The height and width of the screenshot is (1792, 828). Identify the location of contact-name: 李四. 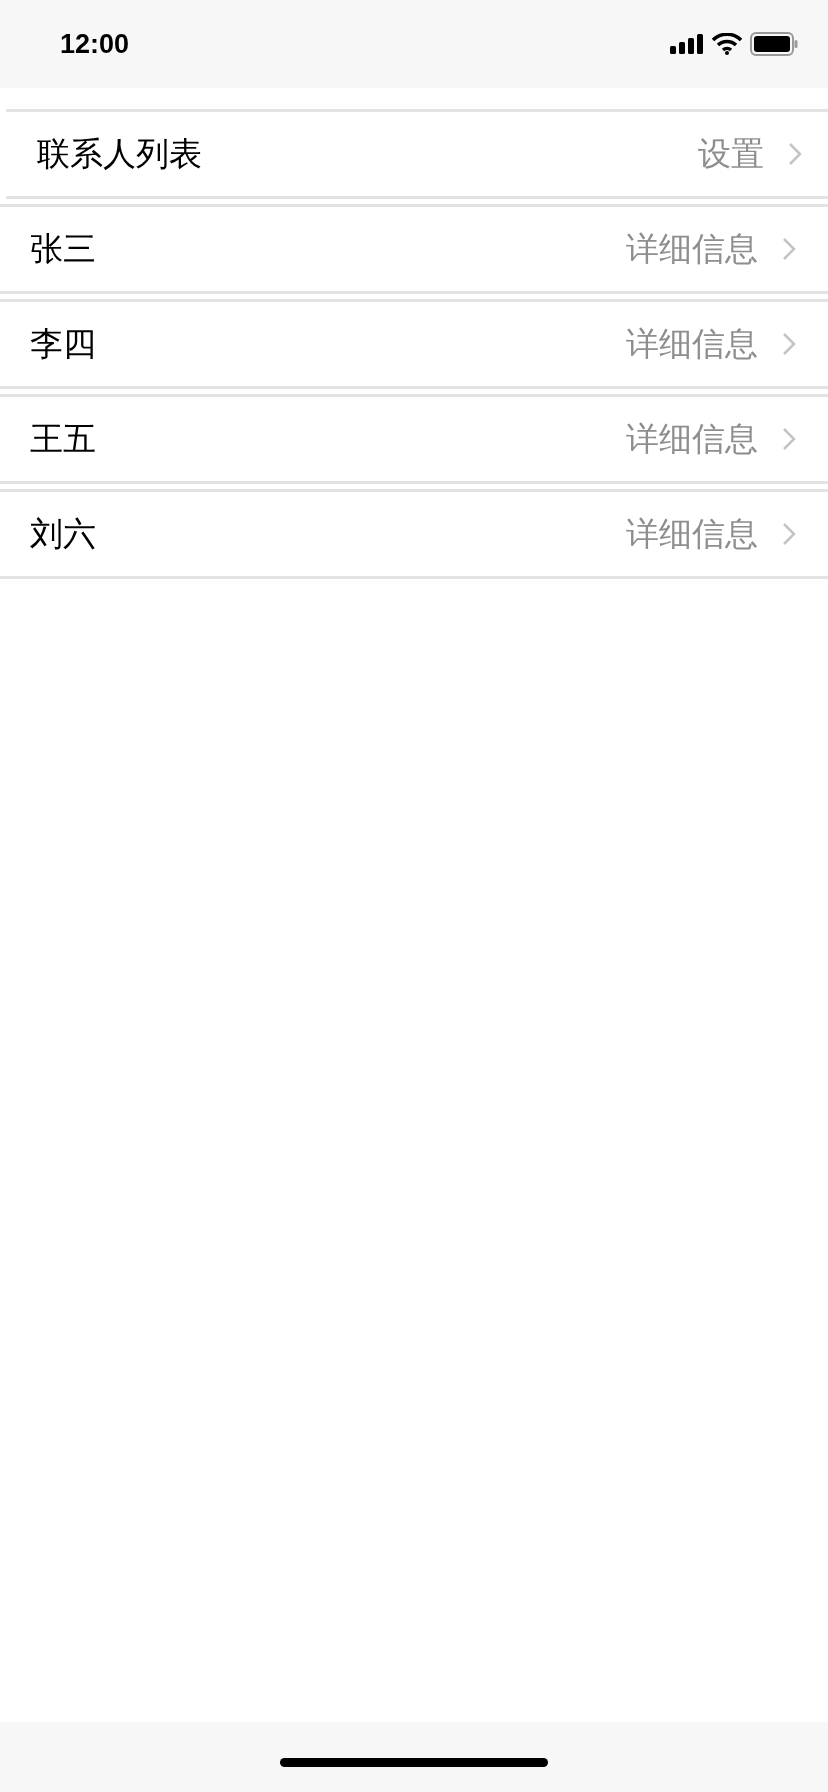
(63, 344).